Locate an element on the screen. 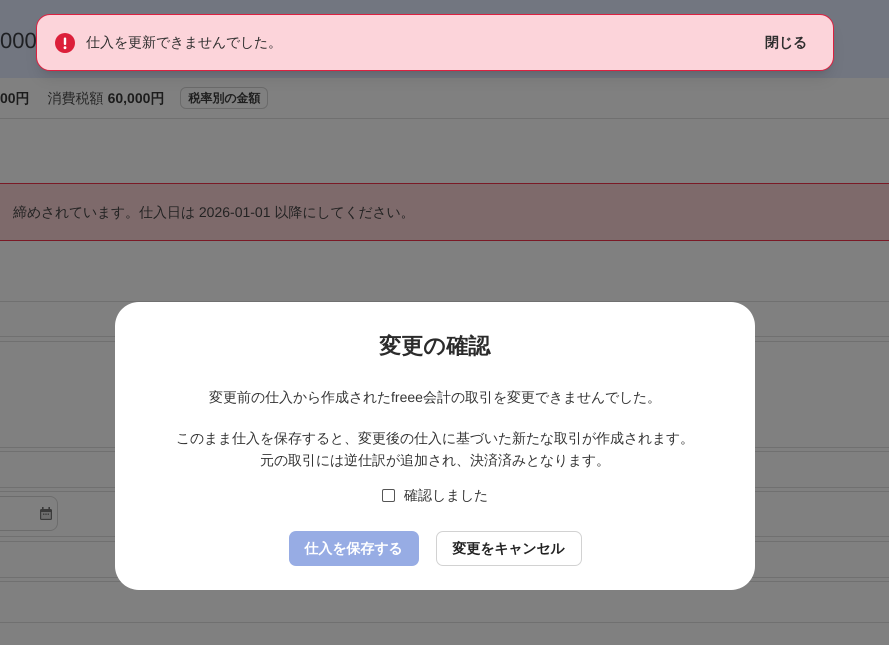 The image size is (889, 645). tax-amount-text: 60,000円 is located at coordinates (136, 98).